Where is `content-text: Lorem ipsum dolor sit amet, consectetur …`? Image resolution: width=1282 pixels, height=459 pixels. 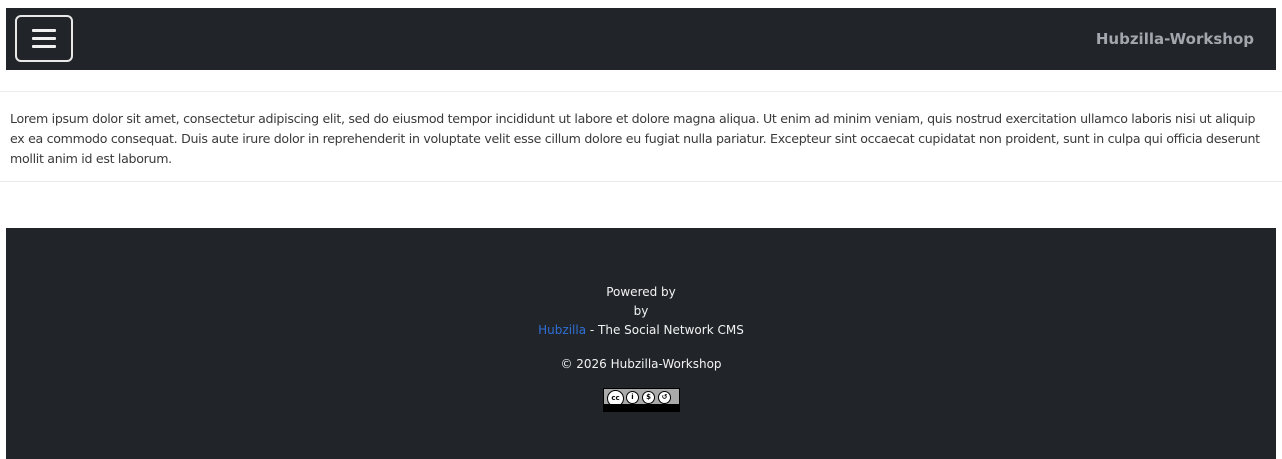
content-text: Lorem ipsum dolor sit amet, consectetur … is located at coordinates (635, 138).